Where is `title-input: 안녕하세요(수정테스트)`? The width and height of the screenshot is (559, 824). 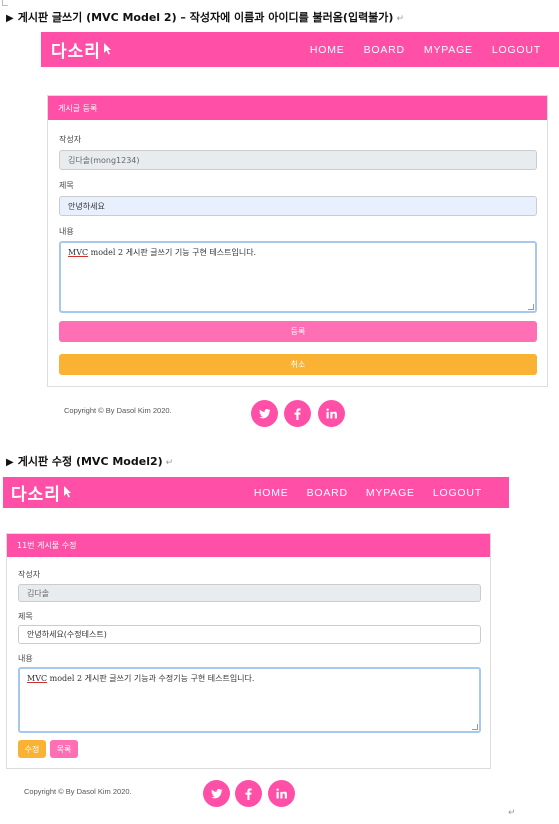 title-input: 안녕하세요(수정테스트) is located at coordinates (249, 634).